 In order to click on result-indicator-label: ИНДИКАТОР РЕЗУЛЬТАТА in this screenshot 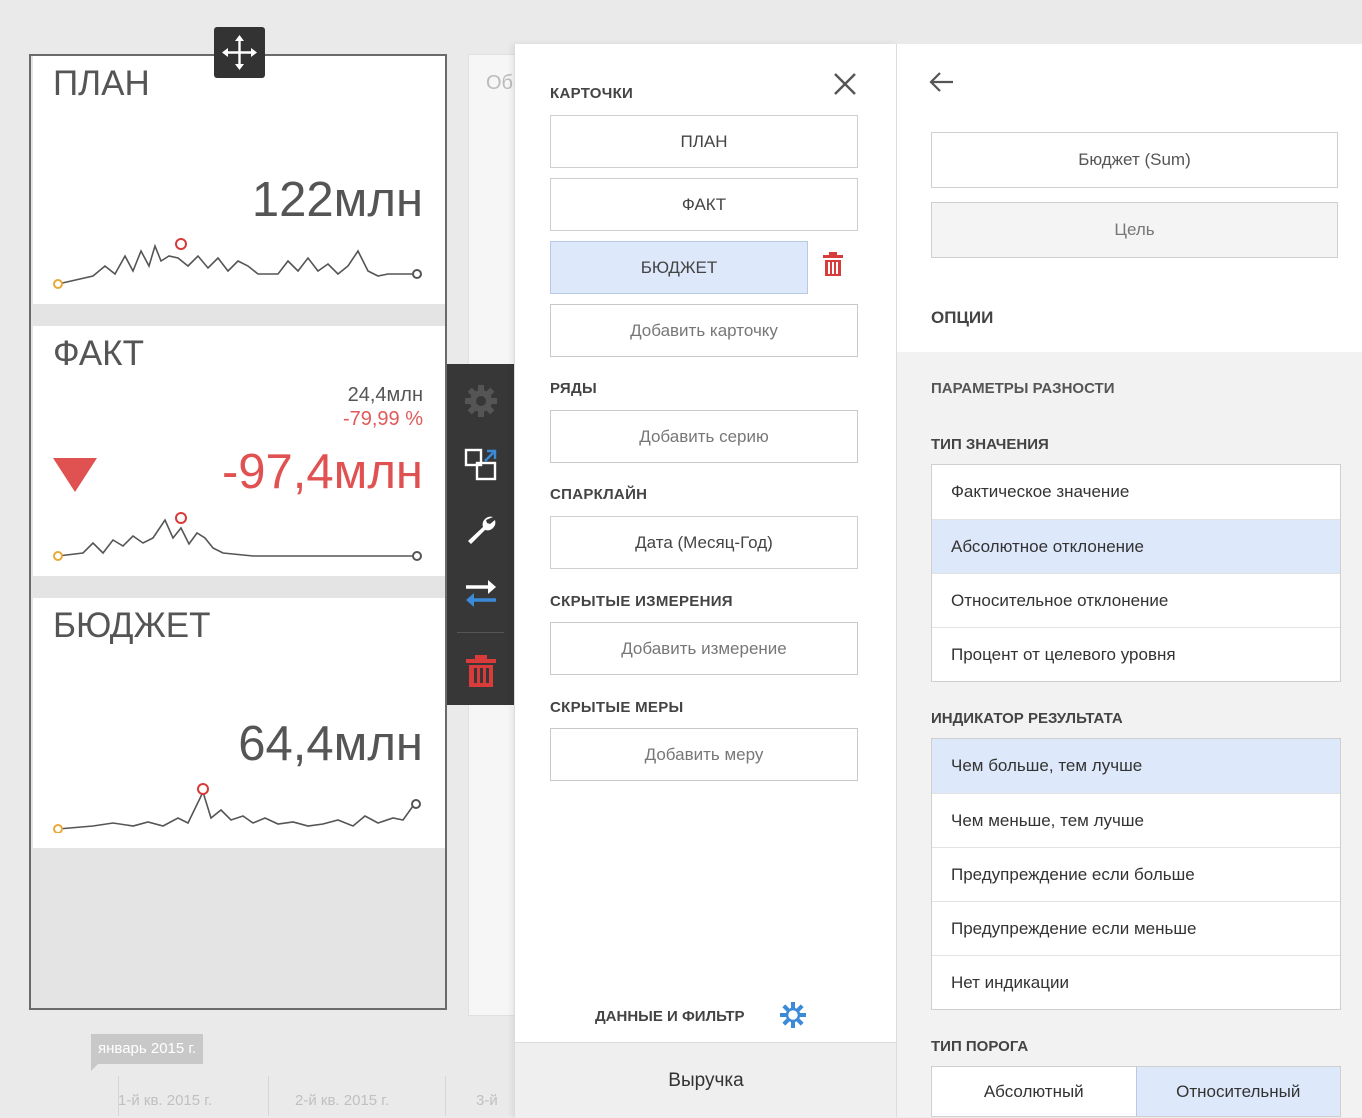, I will do `click(1027, 718)`.